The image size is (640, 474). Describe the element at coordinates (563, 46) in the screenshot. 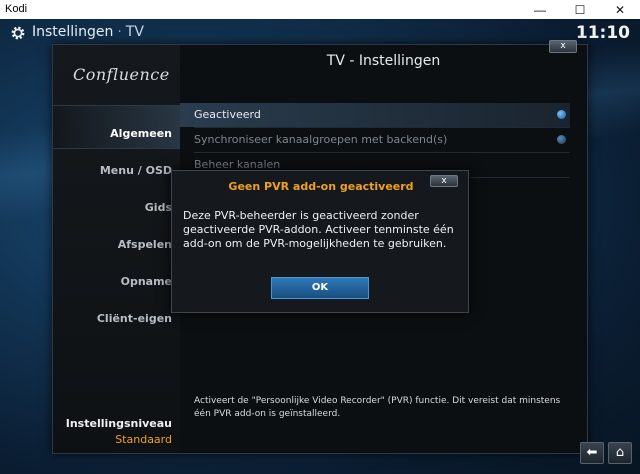

I see `settings-close-button: x` at that location.